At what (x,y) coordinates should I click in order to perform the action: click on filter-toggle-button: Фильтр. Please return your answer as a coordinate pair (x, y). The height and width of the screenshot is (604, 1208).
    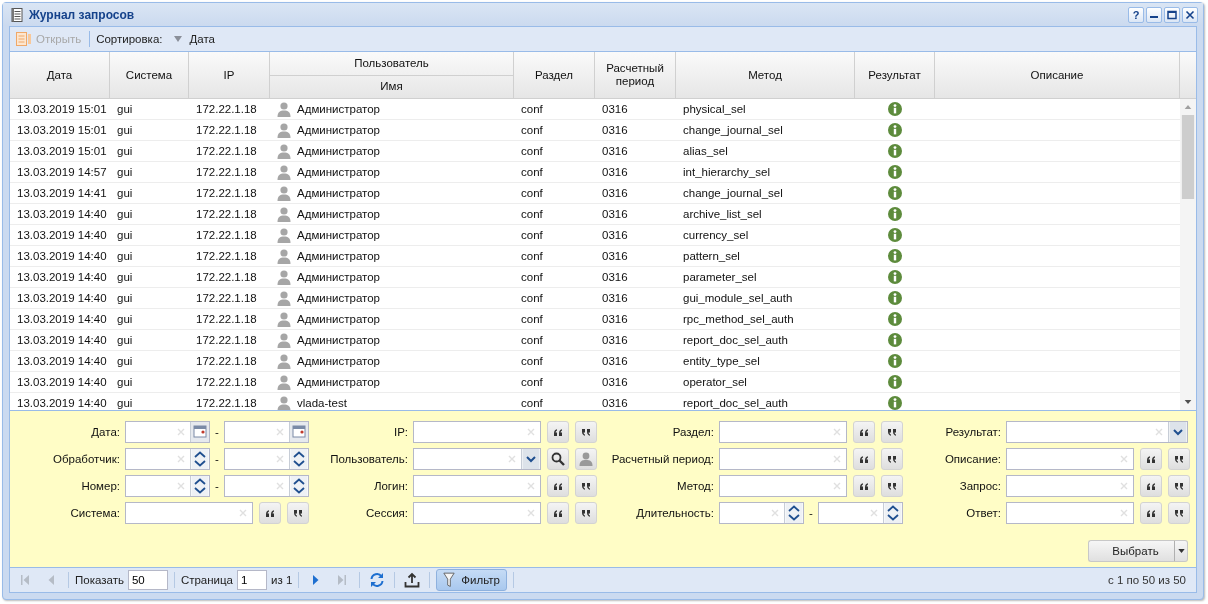
    Looking at the image, I should click on (471, 580).